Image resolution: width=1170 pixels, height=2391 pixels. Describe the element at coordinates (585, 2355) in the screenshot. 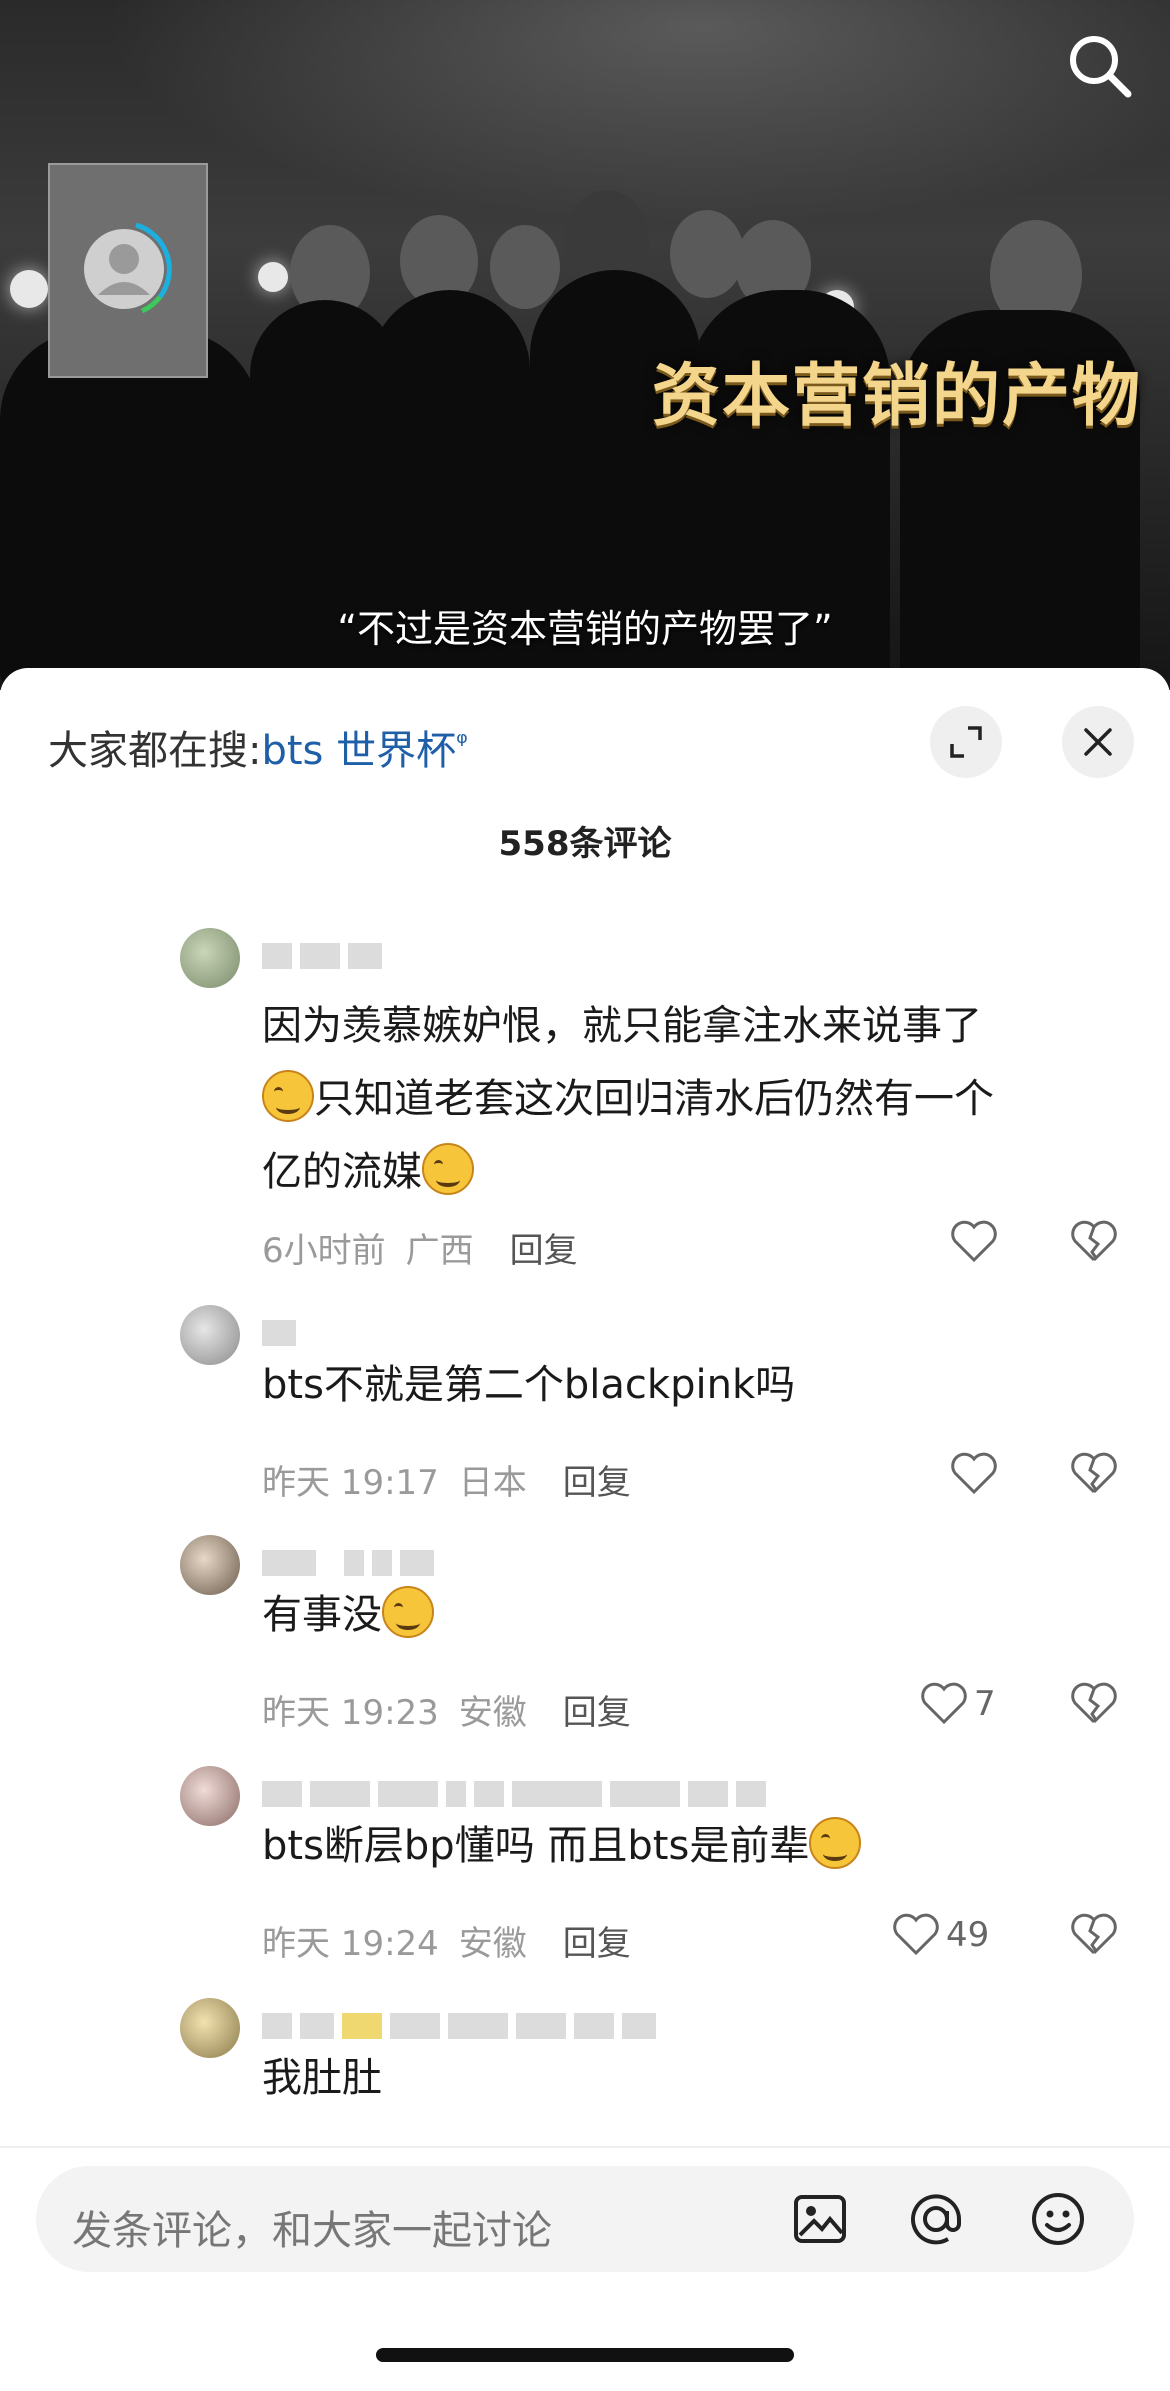

I see `home-indicator` at that location.